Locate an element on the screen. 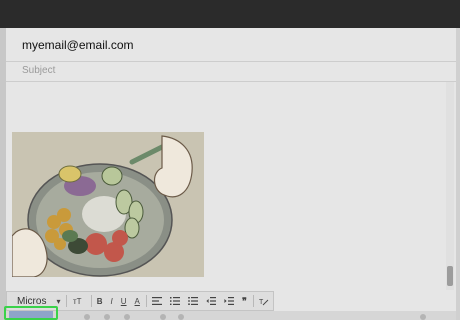 The height and width of the screenshot is (320, 460). send-button-highlight is located at coordinates (31, 313).